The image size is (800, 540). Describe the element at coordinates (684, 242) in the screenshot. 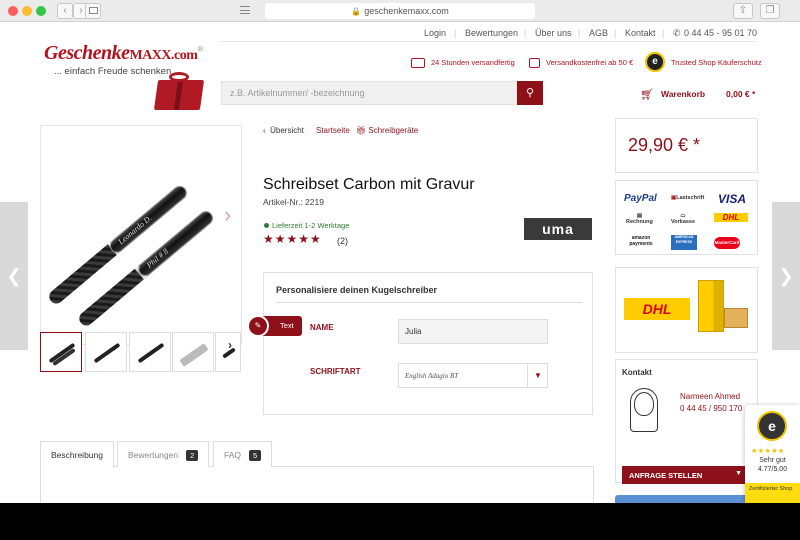

I see `american-express-logo: AMERICAN EXPRESS` at that location.